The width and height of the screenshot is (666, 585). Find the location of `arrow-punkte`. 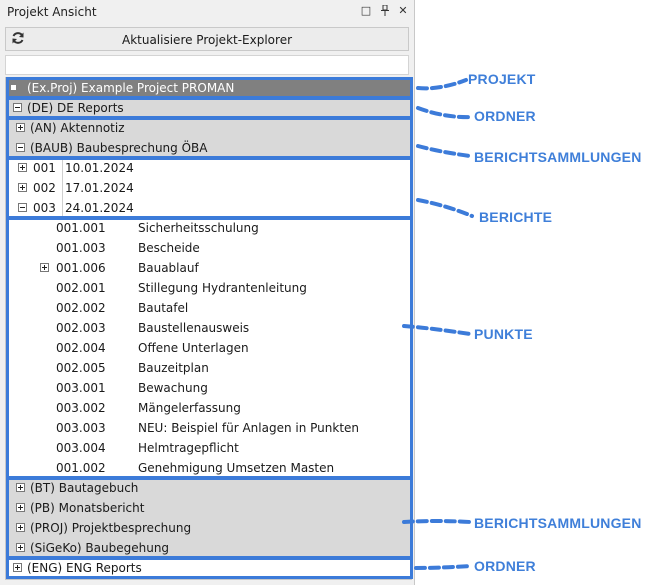

arrow-punkte is located at coordinates (437, 330).